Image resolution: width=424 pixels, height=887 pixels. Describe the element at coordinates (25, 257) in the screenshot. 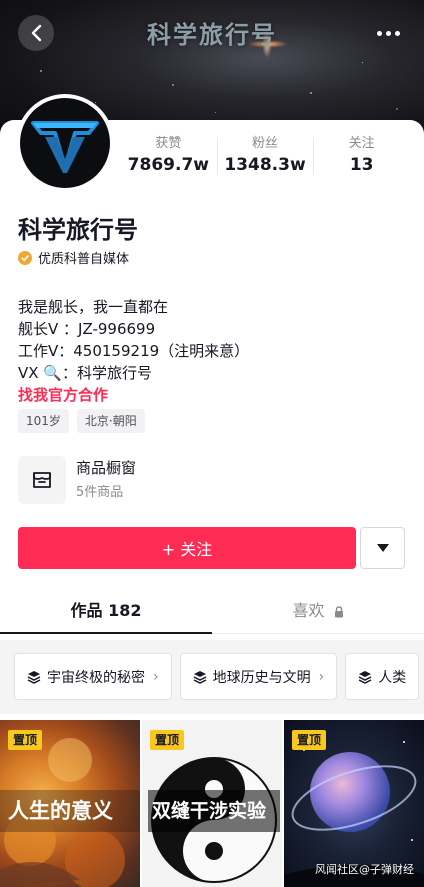

I see `verified-check-icon` at that location.